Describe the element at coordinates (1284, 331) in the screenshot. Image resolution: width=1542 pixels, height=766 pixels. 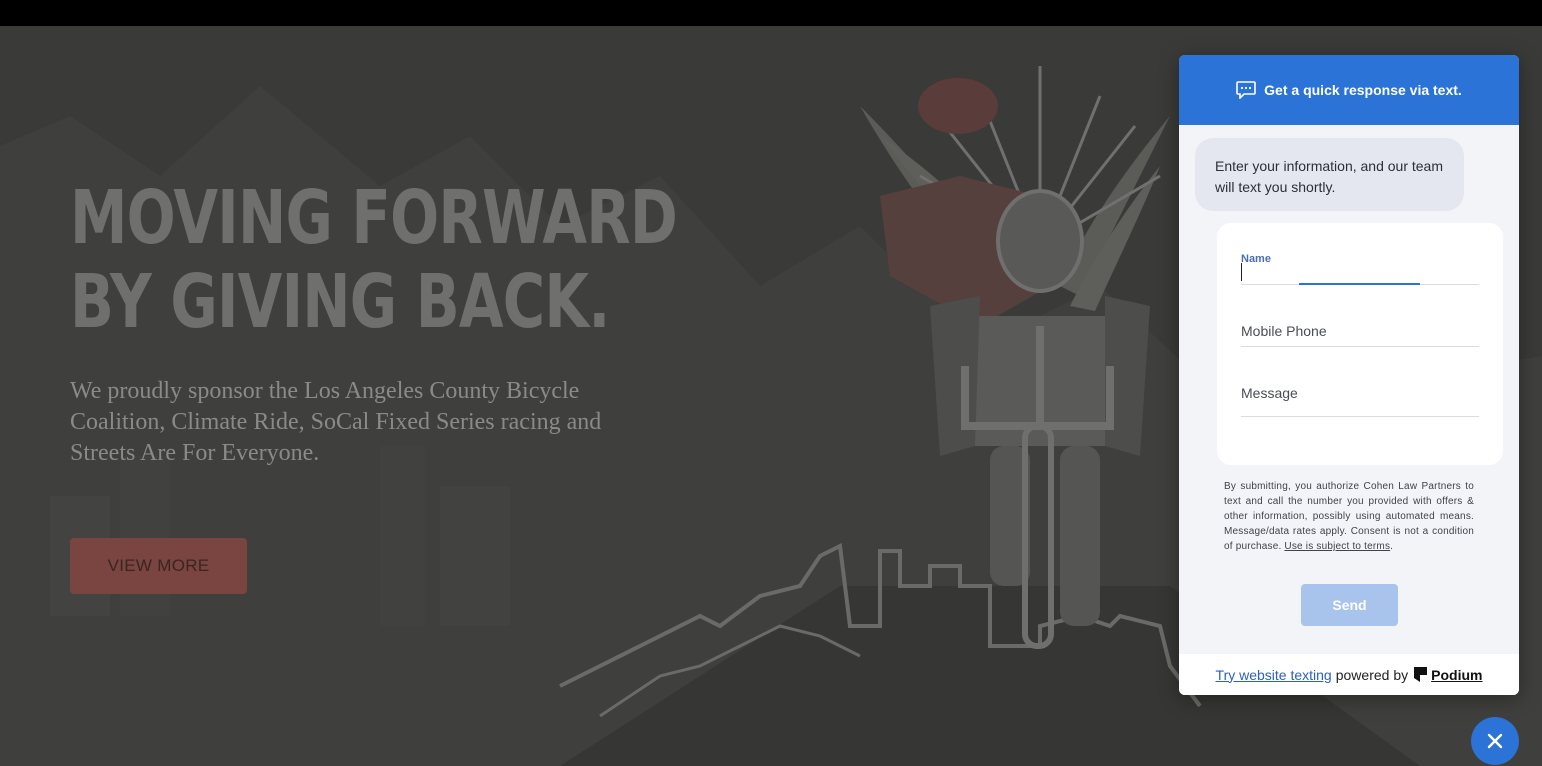
I see `mobile-phone-placeholder: Mobile Phone` at that location.